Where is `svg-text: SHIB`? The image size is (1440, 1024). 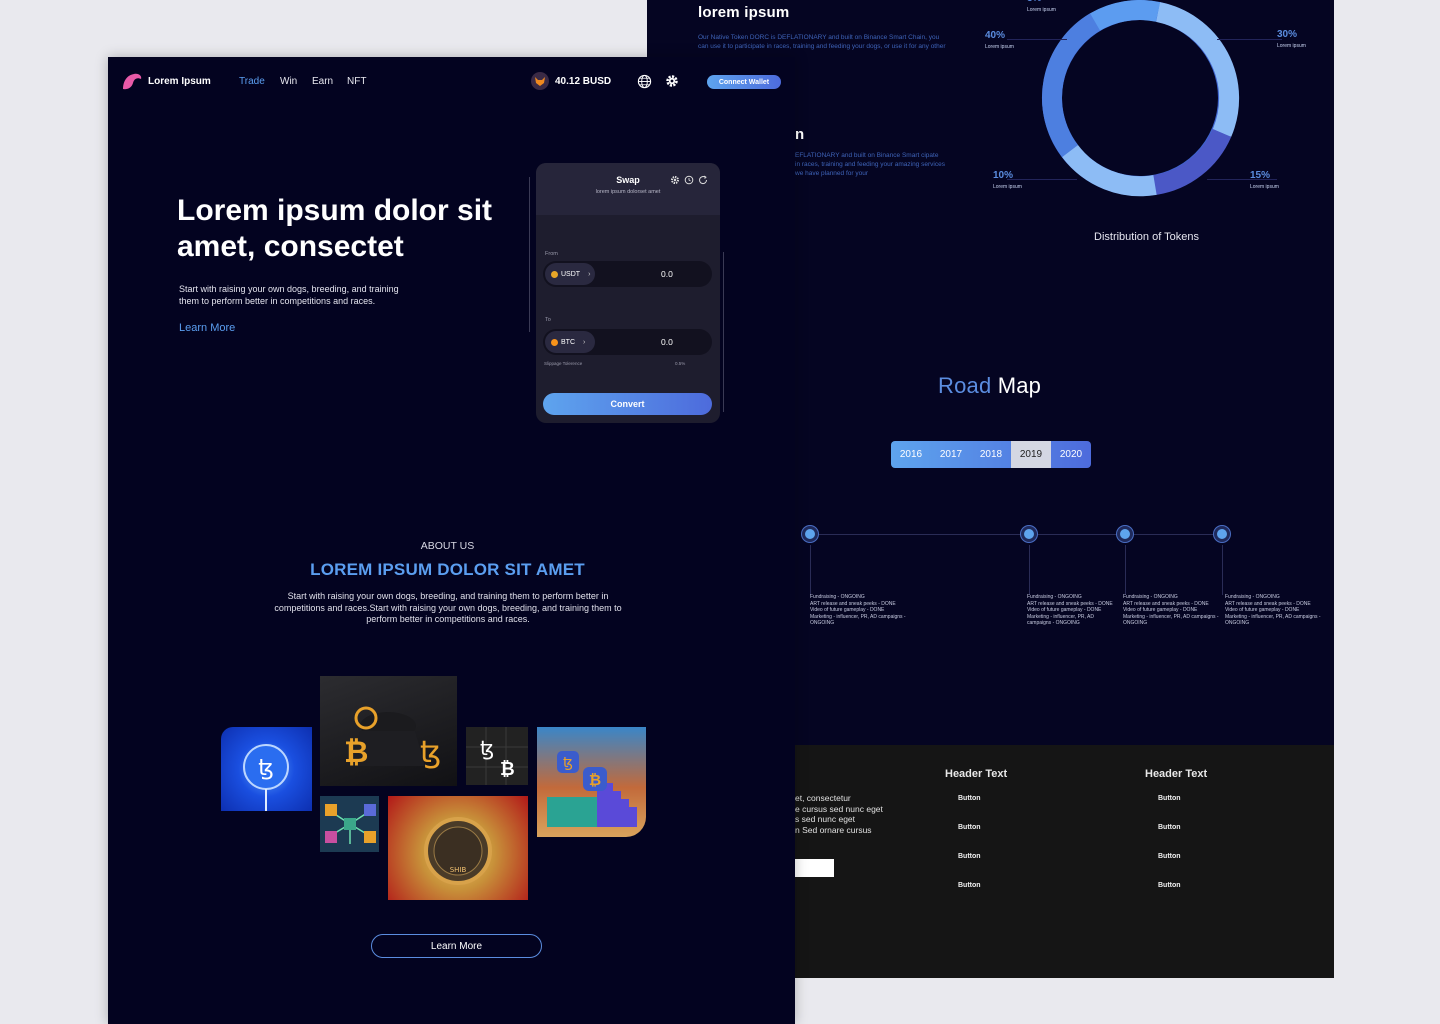 svg-text: SHIB is located at coordinates (458, 870).